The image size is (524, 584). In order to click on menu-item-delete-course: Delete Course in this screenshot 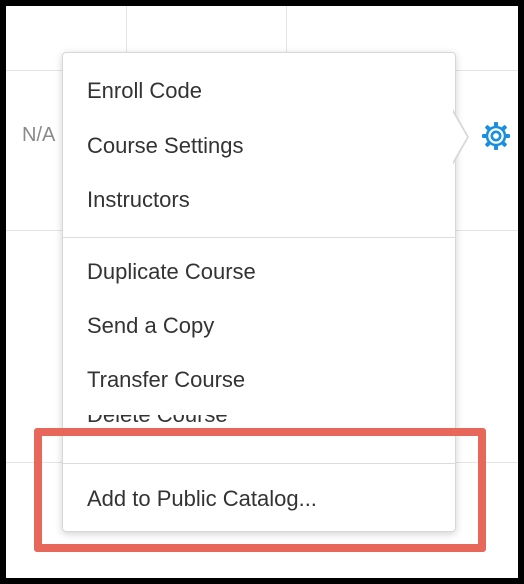, I will do `click(157, 422)`.